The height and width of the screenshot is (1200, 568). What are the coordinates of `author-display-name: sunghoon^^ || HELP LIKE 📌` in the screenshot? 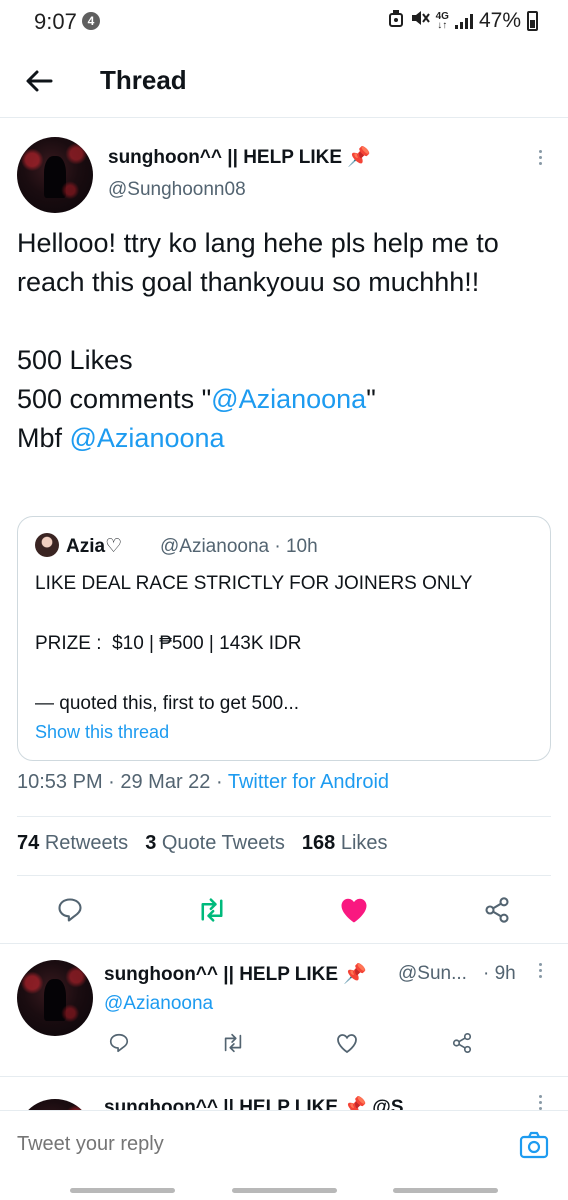 It's located at (239, 157).